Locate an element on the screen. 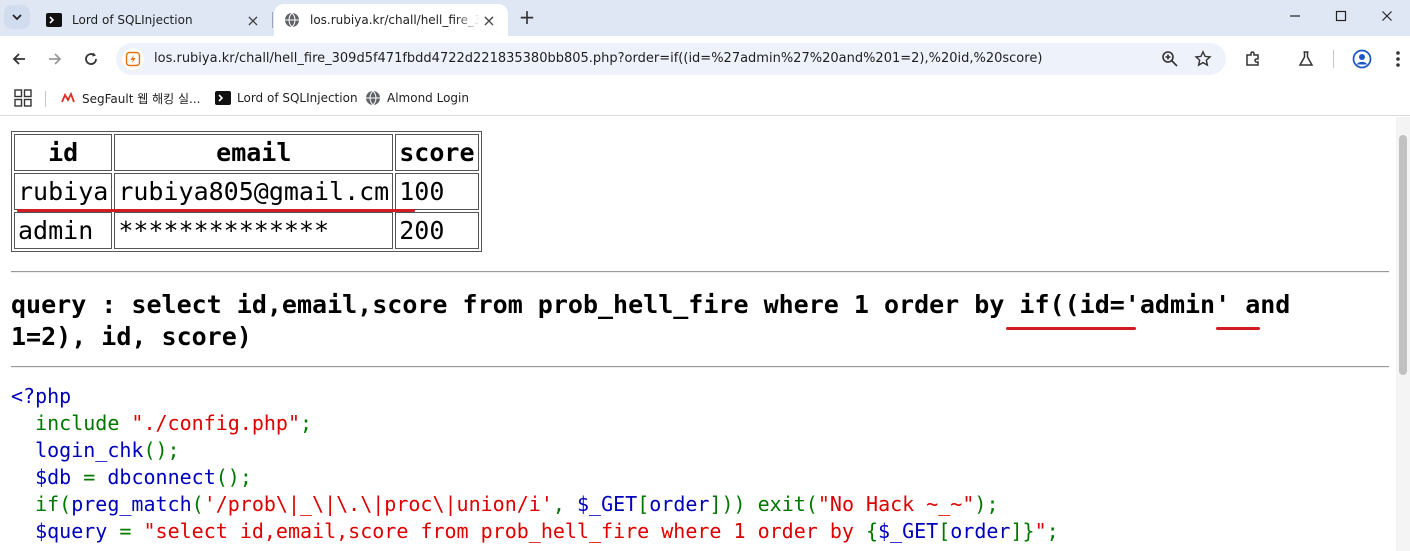  profile-button is located at coordinates (1362, 59).